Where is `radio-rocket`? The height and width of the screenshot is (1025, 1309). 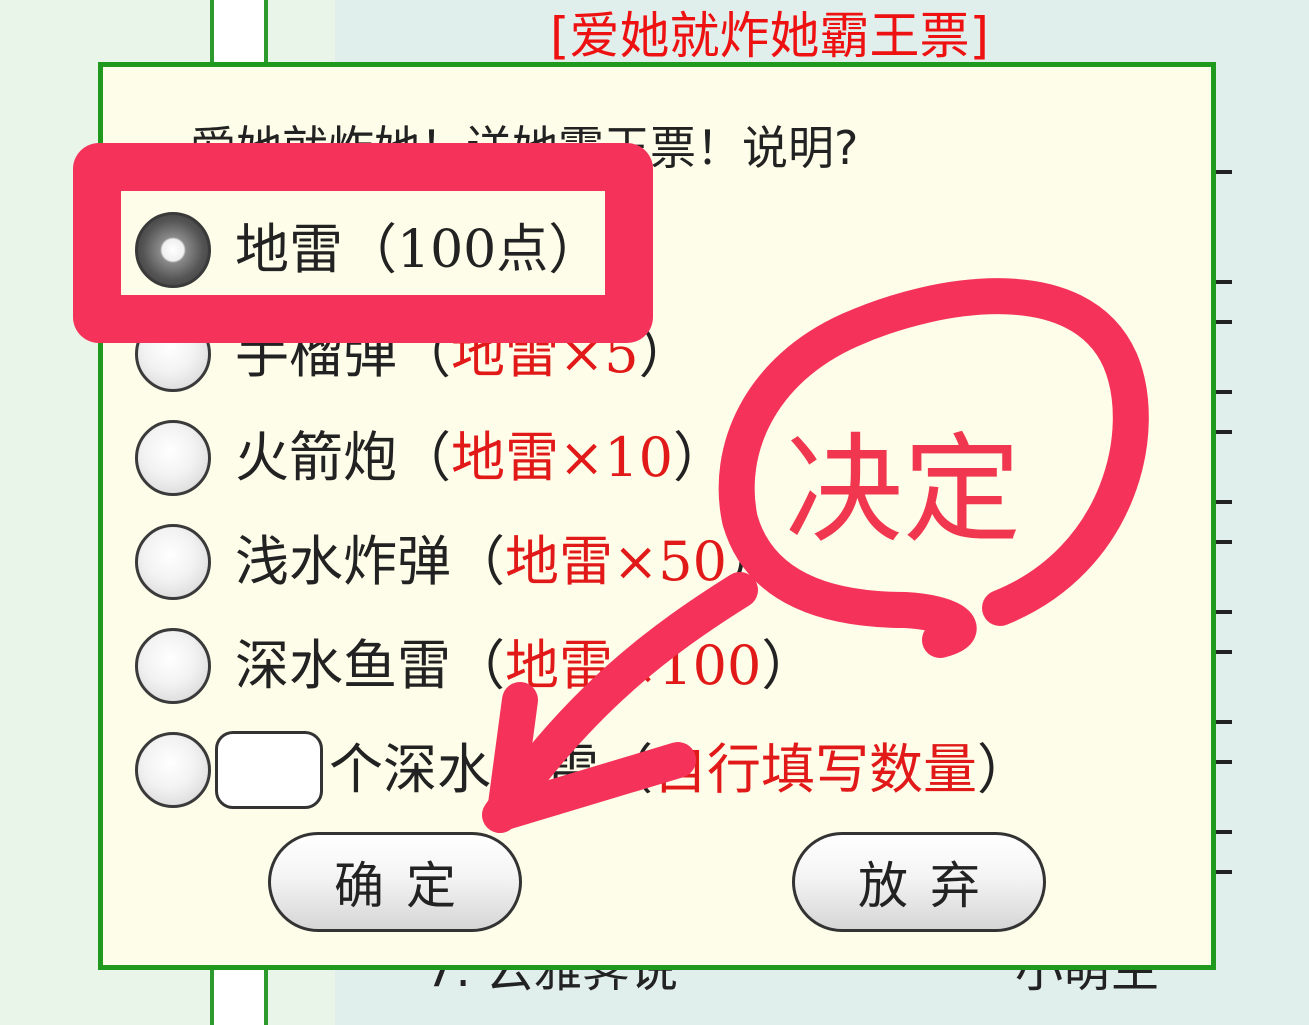
radio-rocket is located at coordinates (173, 458).